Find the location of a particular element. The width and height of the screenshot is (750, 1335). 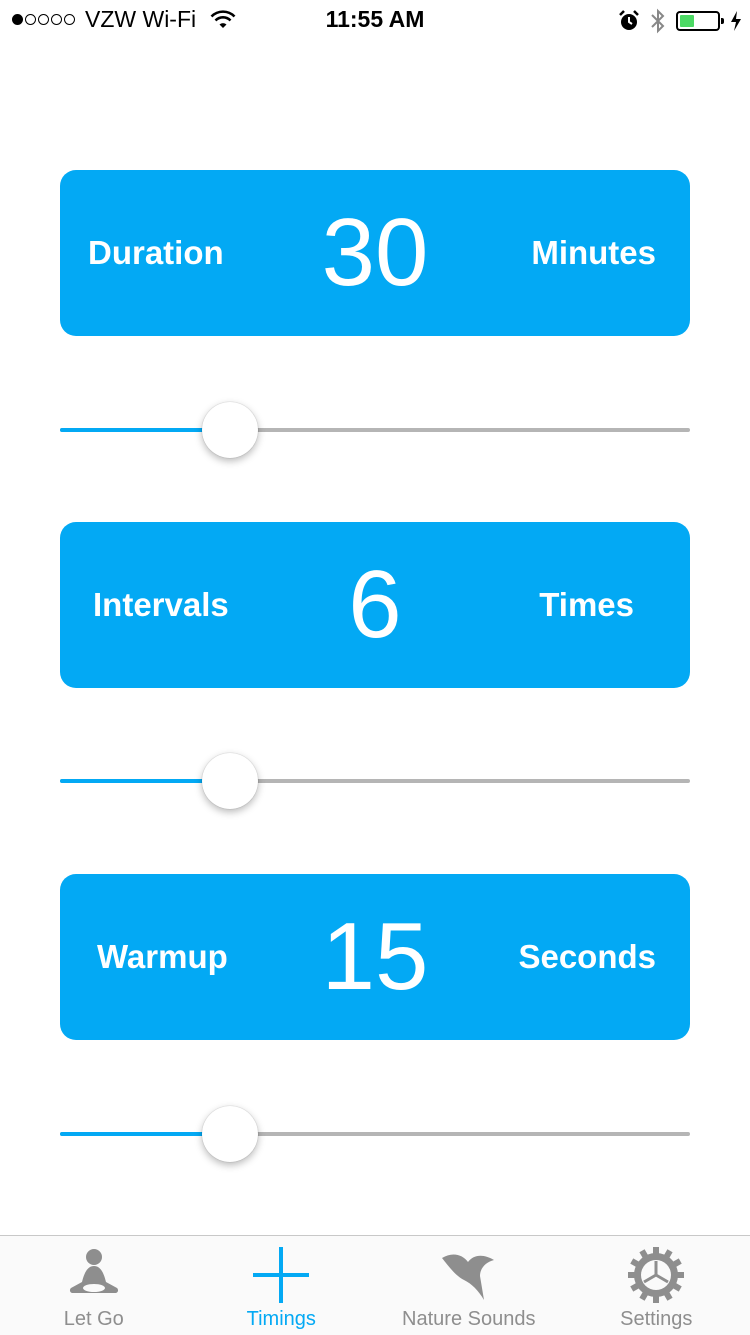

tab-nature-sounds: Nature Sounds is located at coordinates (469, 1285).